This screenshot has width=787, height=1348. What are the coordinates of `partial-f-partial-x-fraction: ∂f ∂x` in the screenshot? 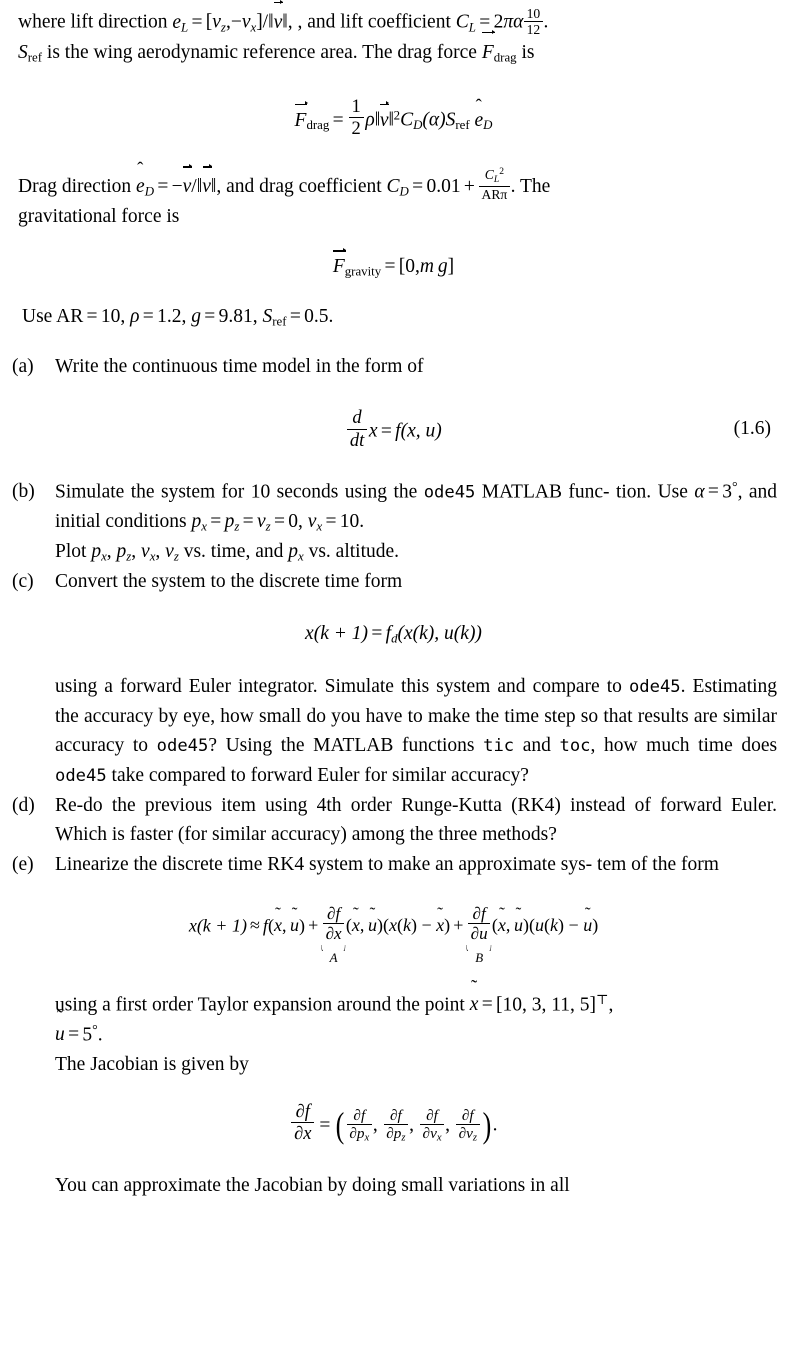 It's located at (334, 924).